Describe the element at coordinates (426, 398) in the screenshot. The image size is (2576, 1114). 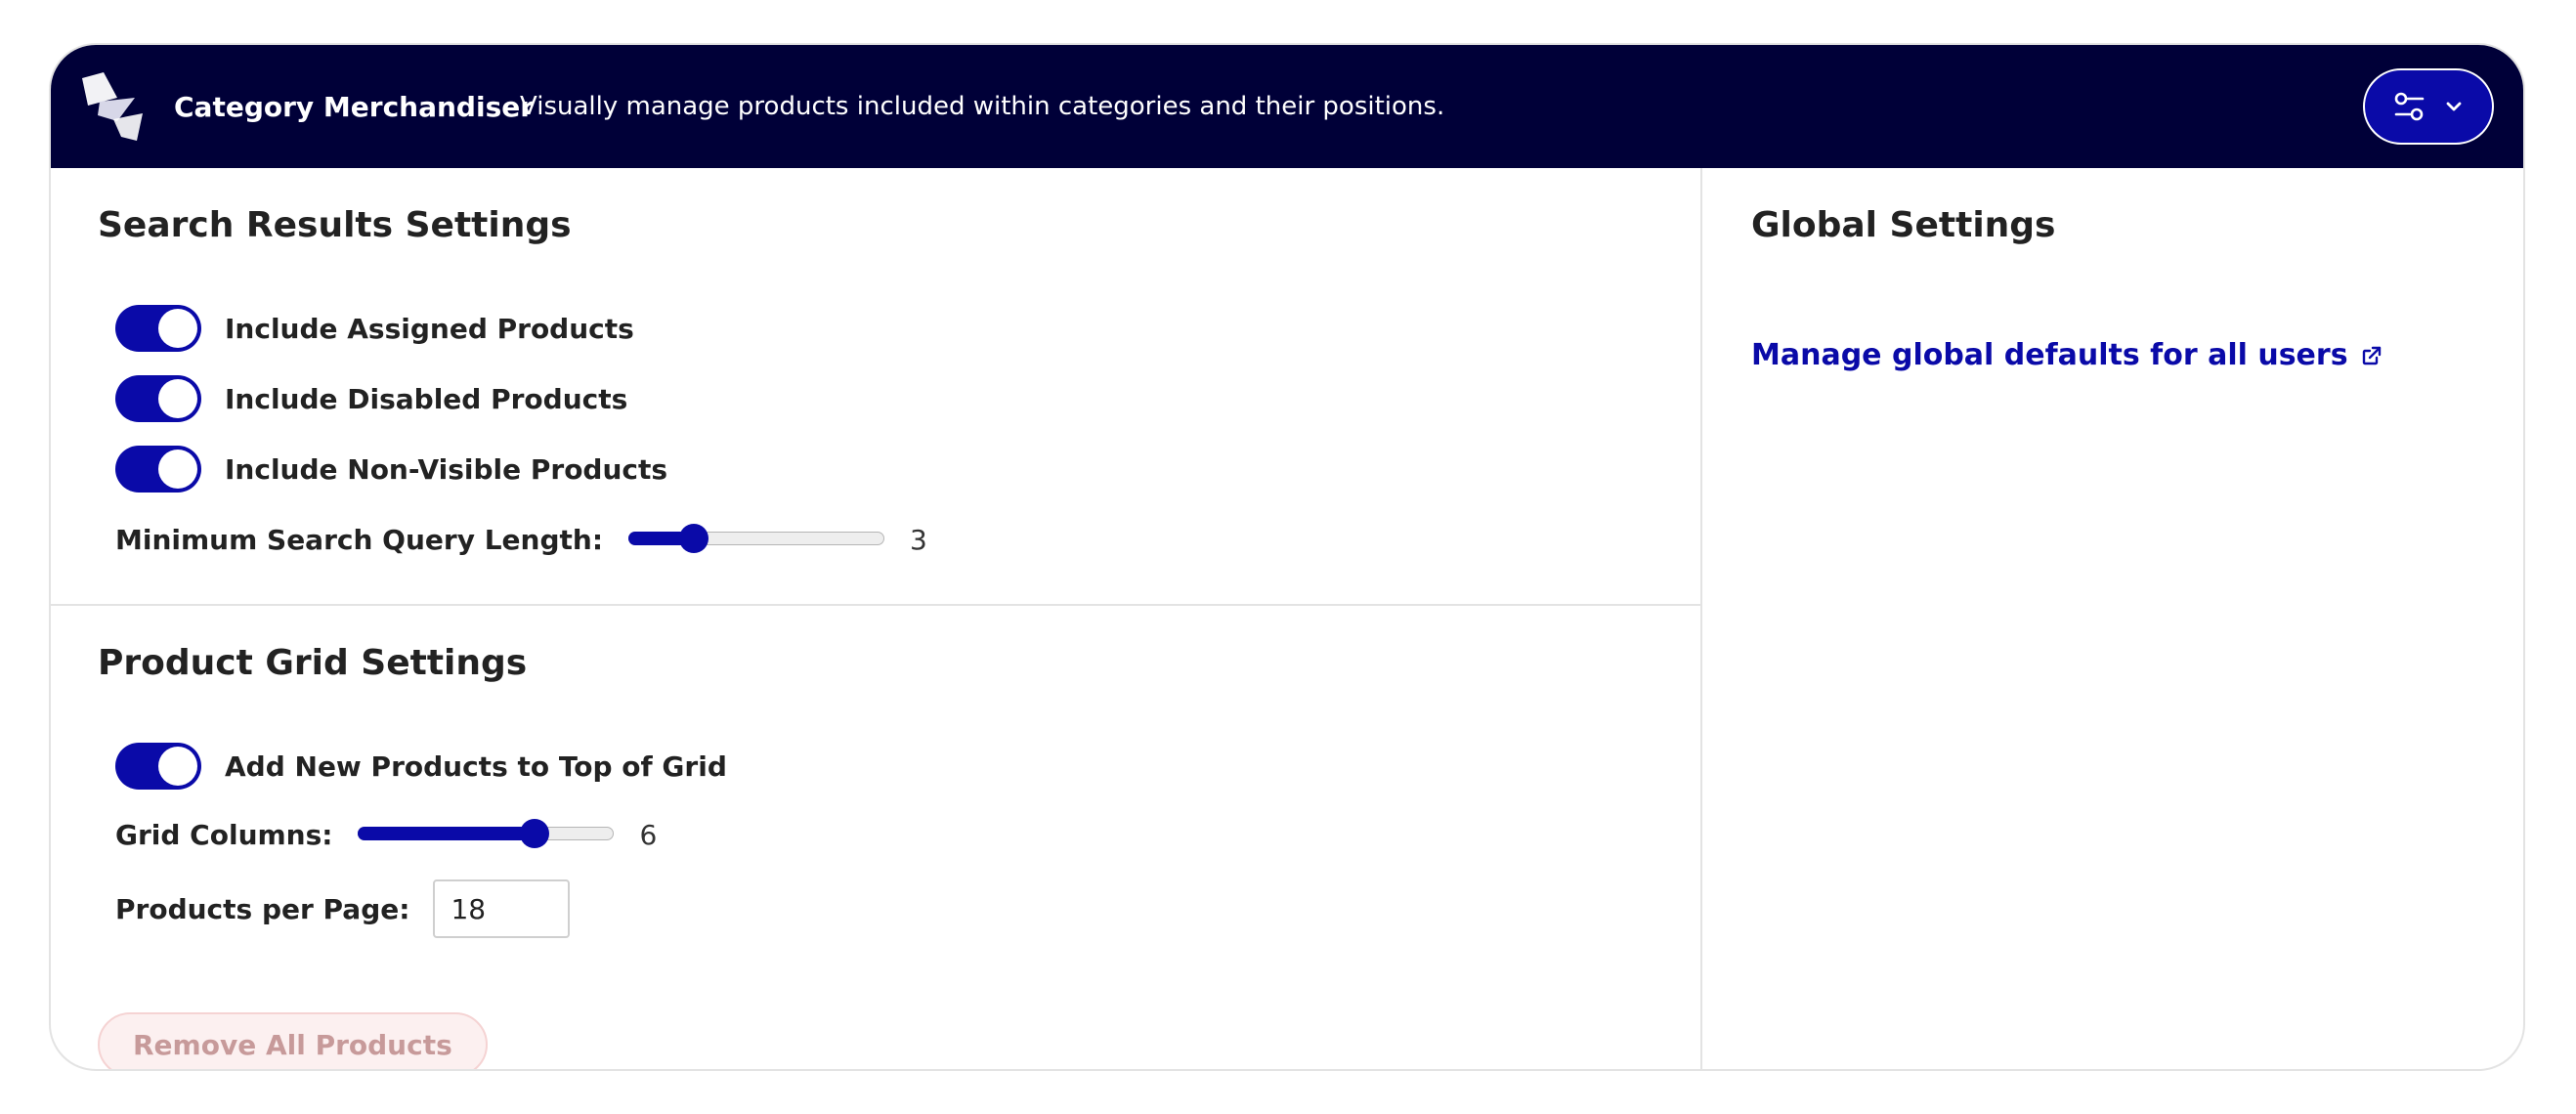
I see `toggle-label: Include Disabled Products` at that location.